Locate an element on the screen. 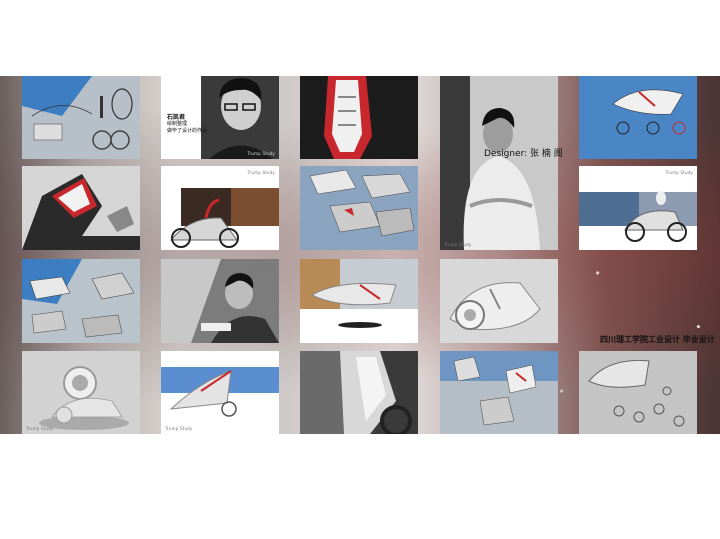  designer-label: Designer: 张 楠 阁 is located at coordinates (523, 154).